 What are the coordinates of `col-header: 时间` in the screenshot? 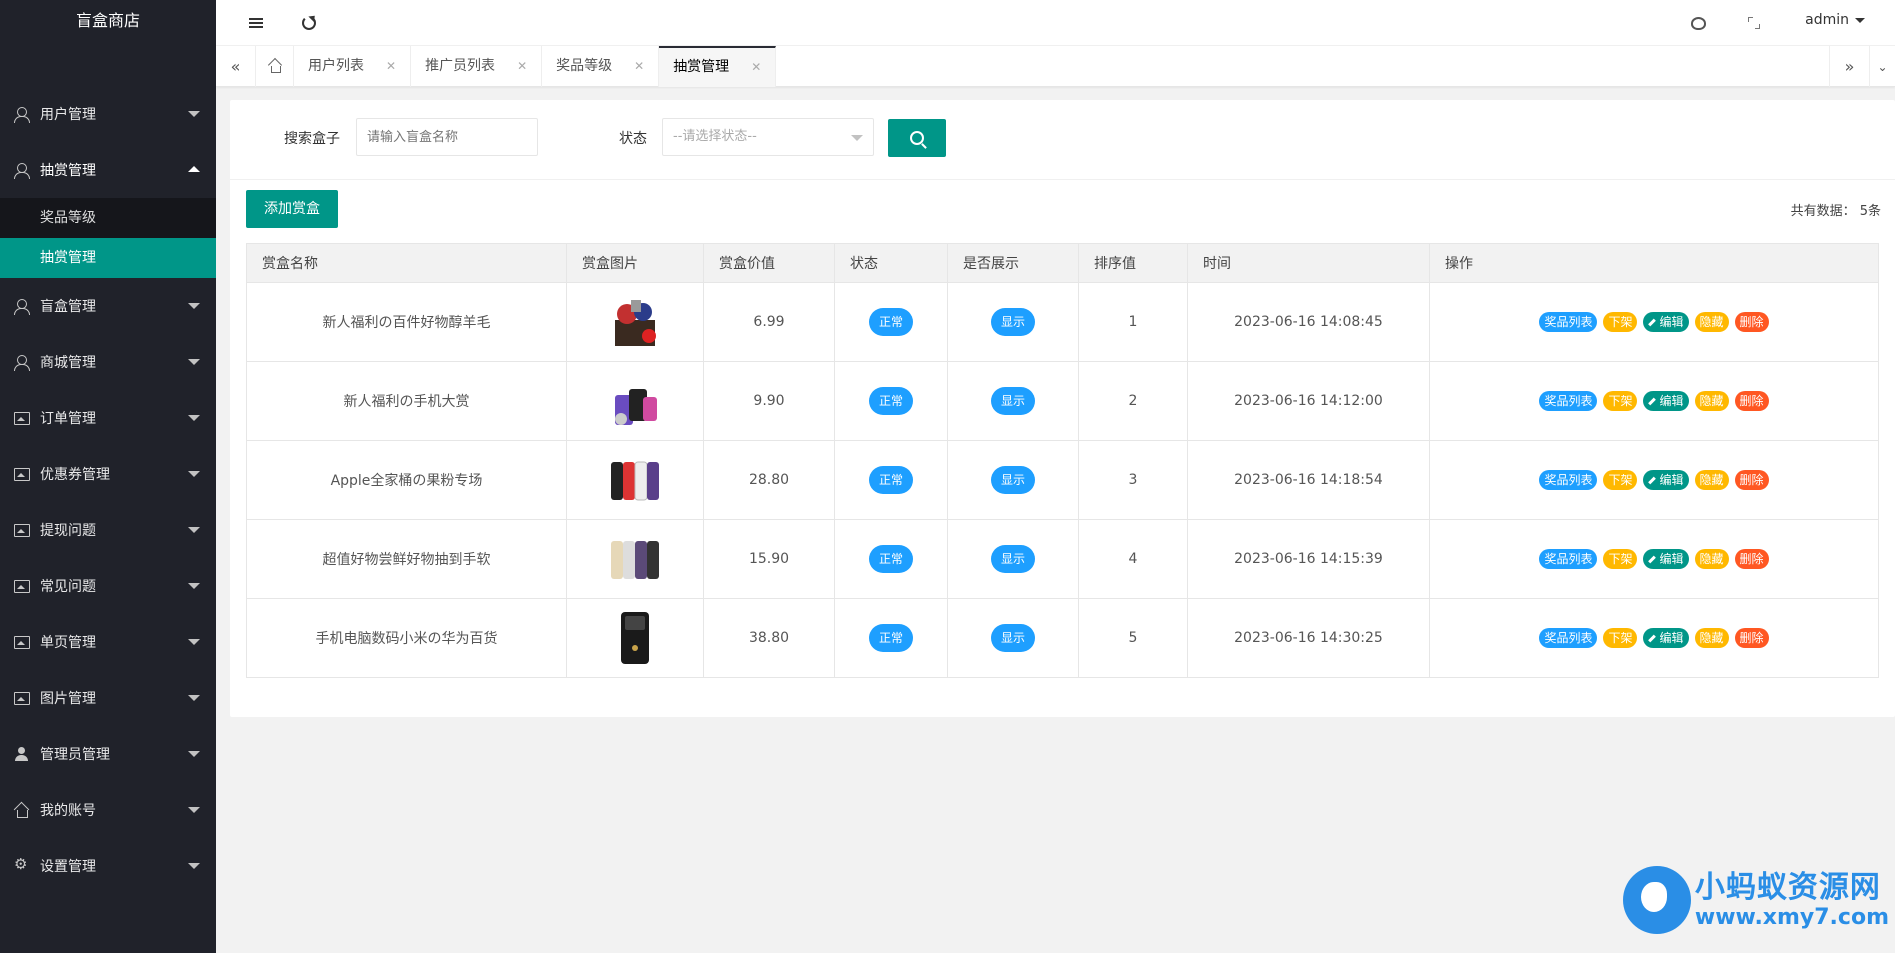 It's located at (1308, 263).